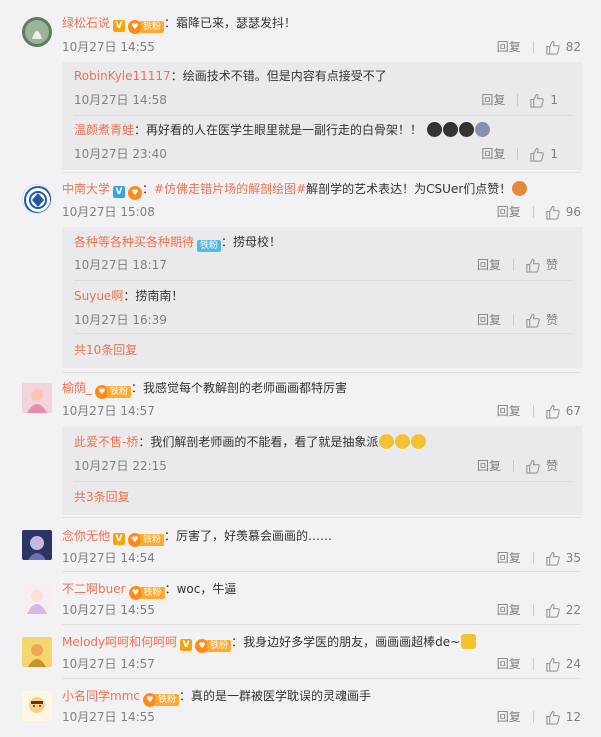 The height and width of the screenshot is (737, 601). Describe the element at coordinates (98, 296) in the screenshot. I see `username-link: Suyue啊` at that location.